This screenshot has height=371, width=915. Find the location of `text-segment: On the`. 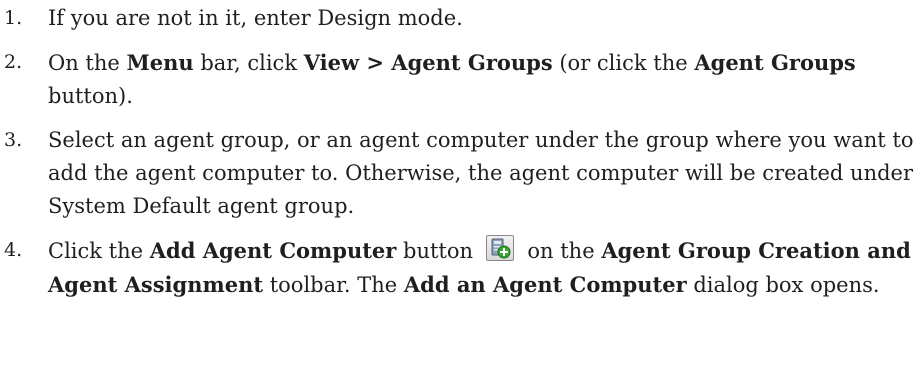

text-segment: On the is located at coordinates (87, 63).